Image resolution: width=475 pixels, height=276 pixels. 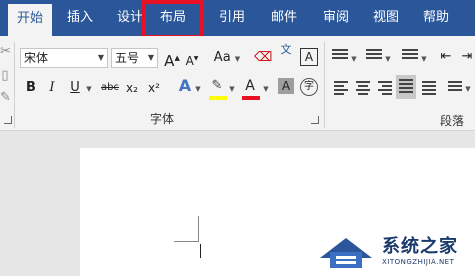 What do you see at coordinates (420, 246) in the screenshot?
I see `watermark-title: 系统之家` at bounding box center [420, 246].